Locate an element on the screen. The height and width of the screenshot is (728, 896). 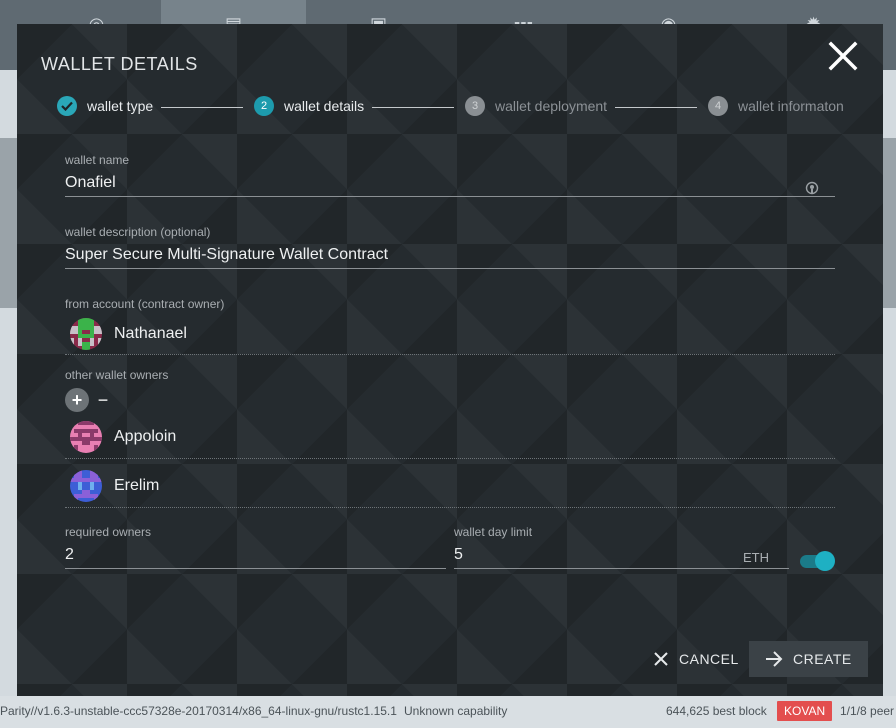
add-owner-button: + is located at coordinates (77, 400).